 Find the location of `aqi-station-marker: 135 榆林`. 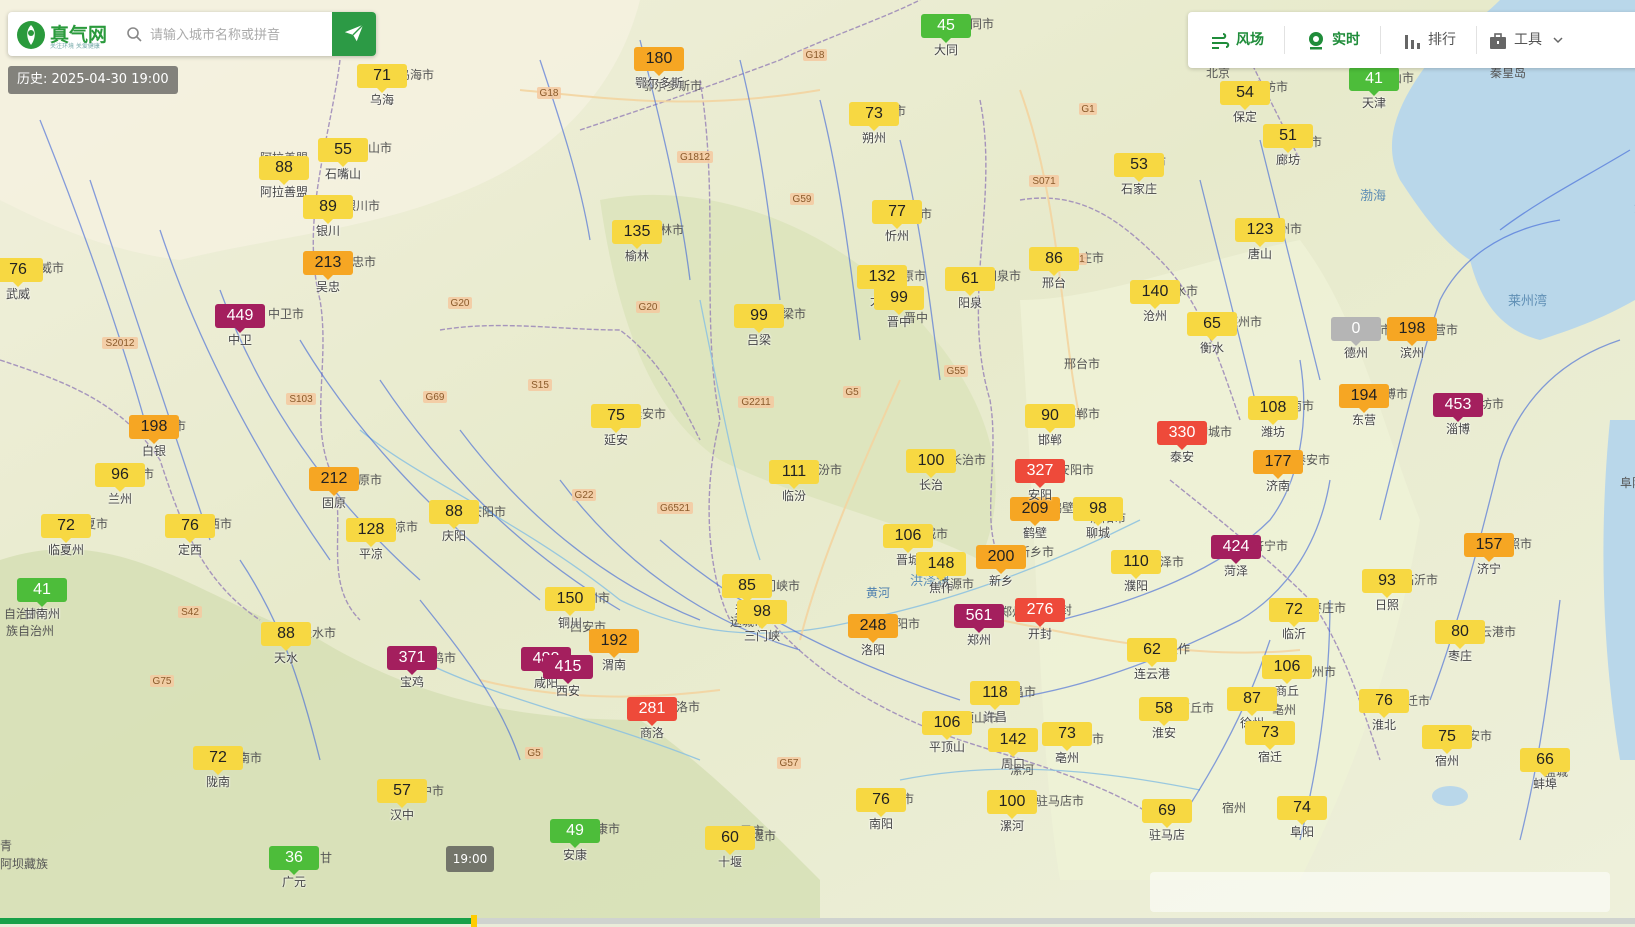

aqi-station-marker: 135 榆林 is located at coordinates (637, 243).